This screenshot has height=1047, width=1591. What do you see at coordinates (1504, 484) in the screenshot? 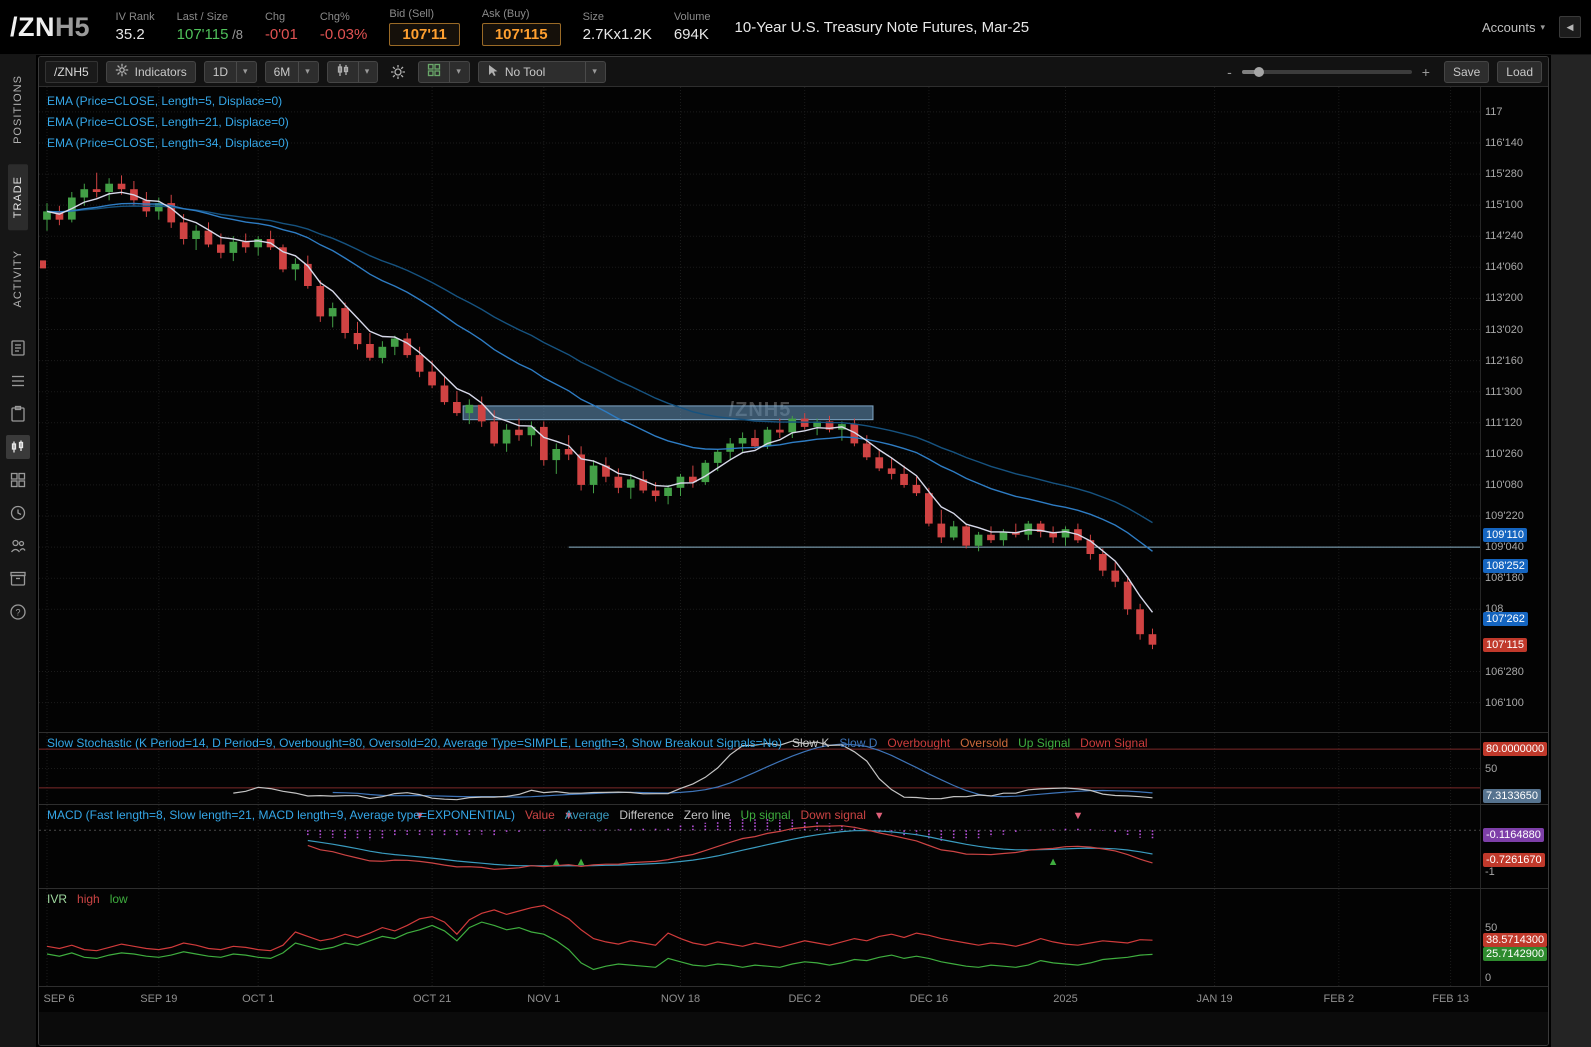
I see `axis-label: 110'080` at bounding box center [1504, 484].